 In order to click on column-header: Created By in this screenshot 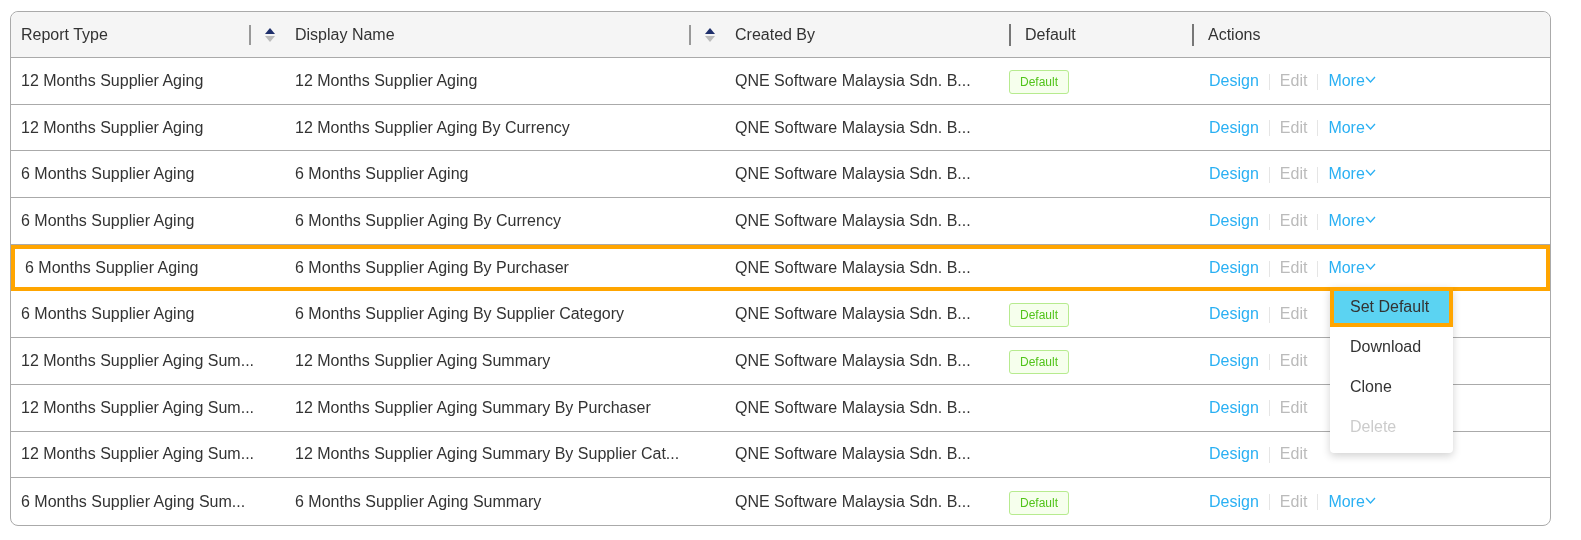, I will do `click(775, 34)`.